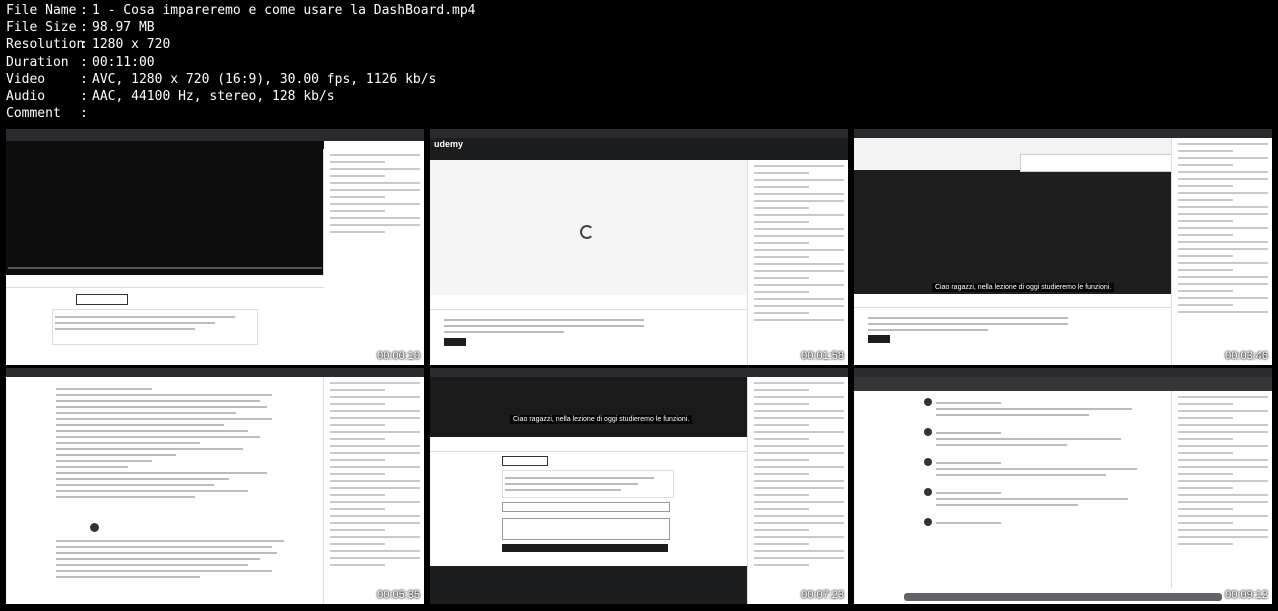  I want to click on instructor-bio, so click(176, 557).